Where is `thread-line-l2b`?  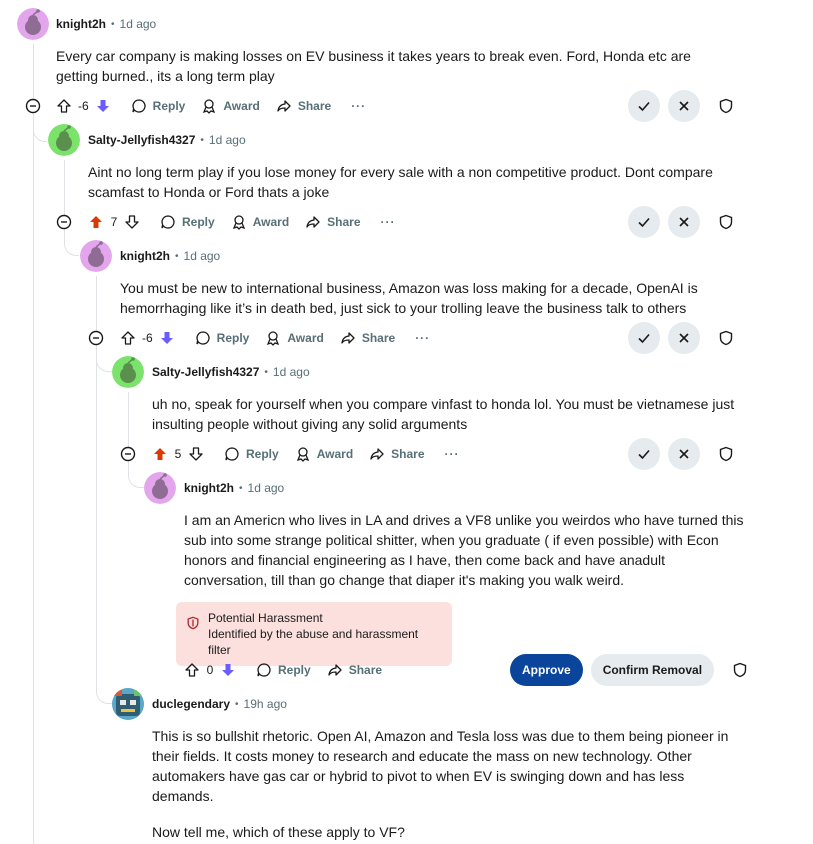 thread-line-l2b is located at coordinates (96, 516).